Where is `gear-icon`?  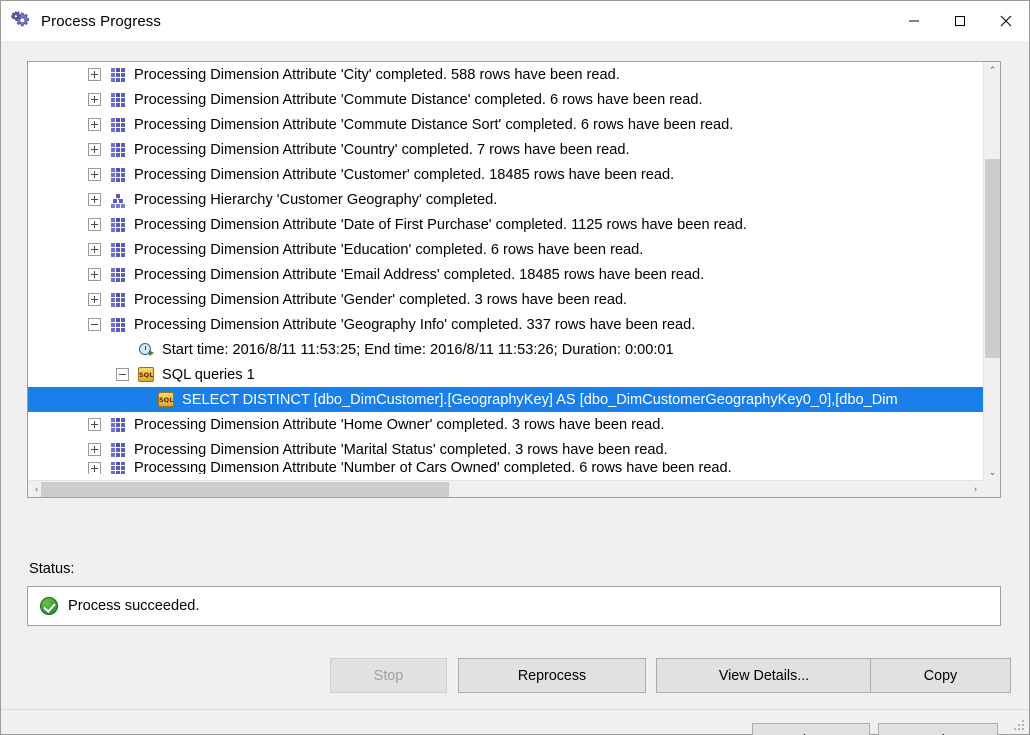
gear-icon is located at coordinates (22, 21).